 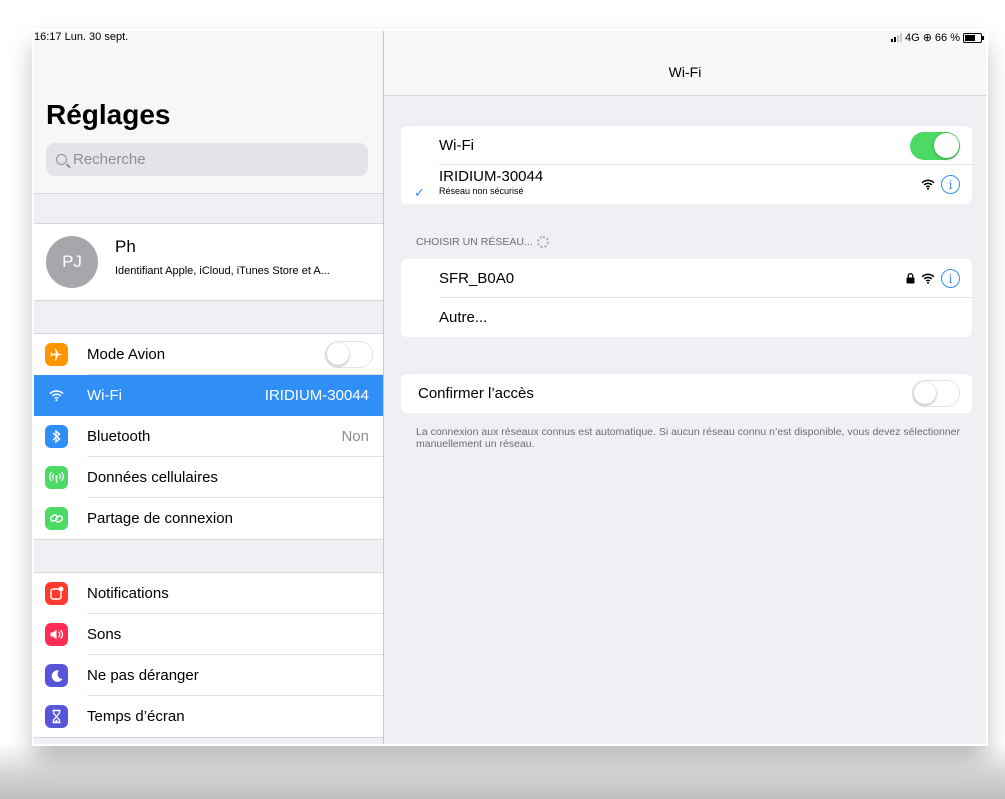 What do you see at coordinates (56, 354) in the screenshot?
I see `airplane-icon` at bounding box center [56, 354].